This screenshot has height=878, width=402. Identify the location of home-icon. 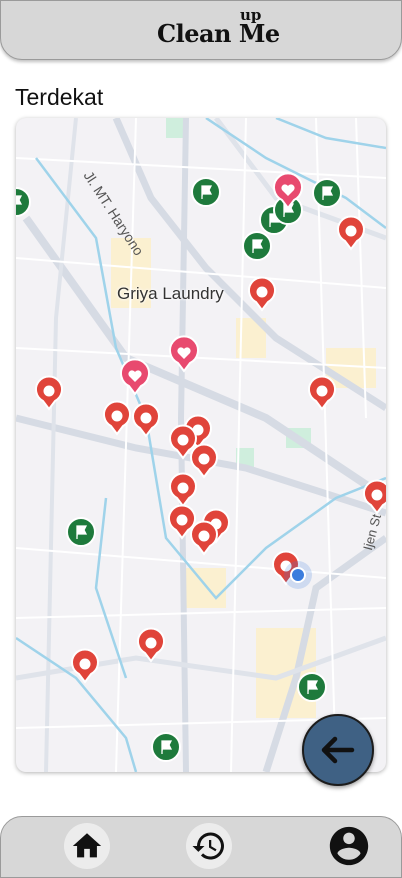
(87, 845).